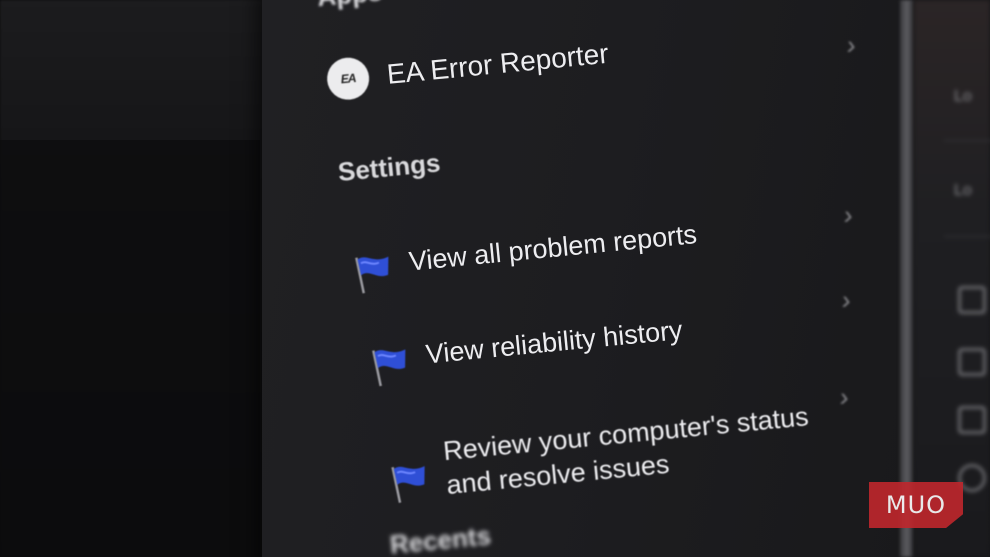 The image size is (990, 557). I want to click on result-view-all-problem-reports: View all problem reports, so click(524, 256).